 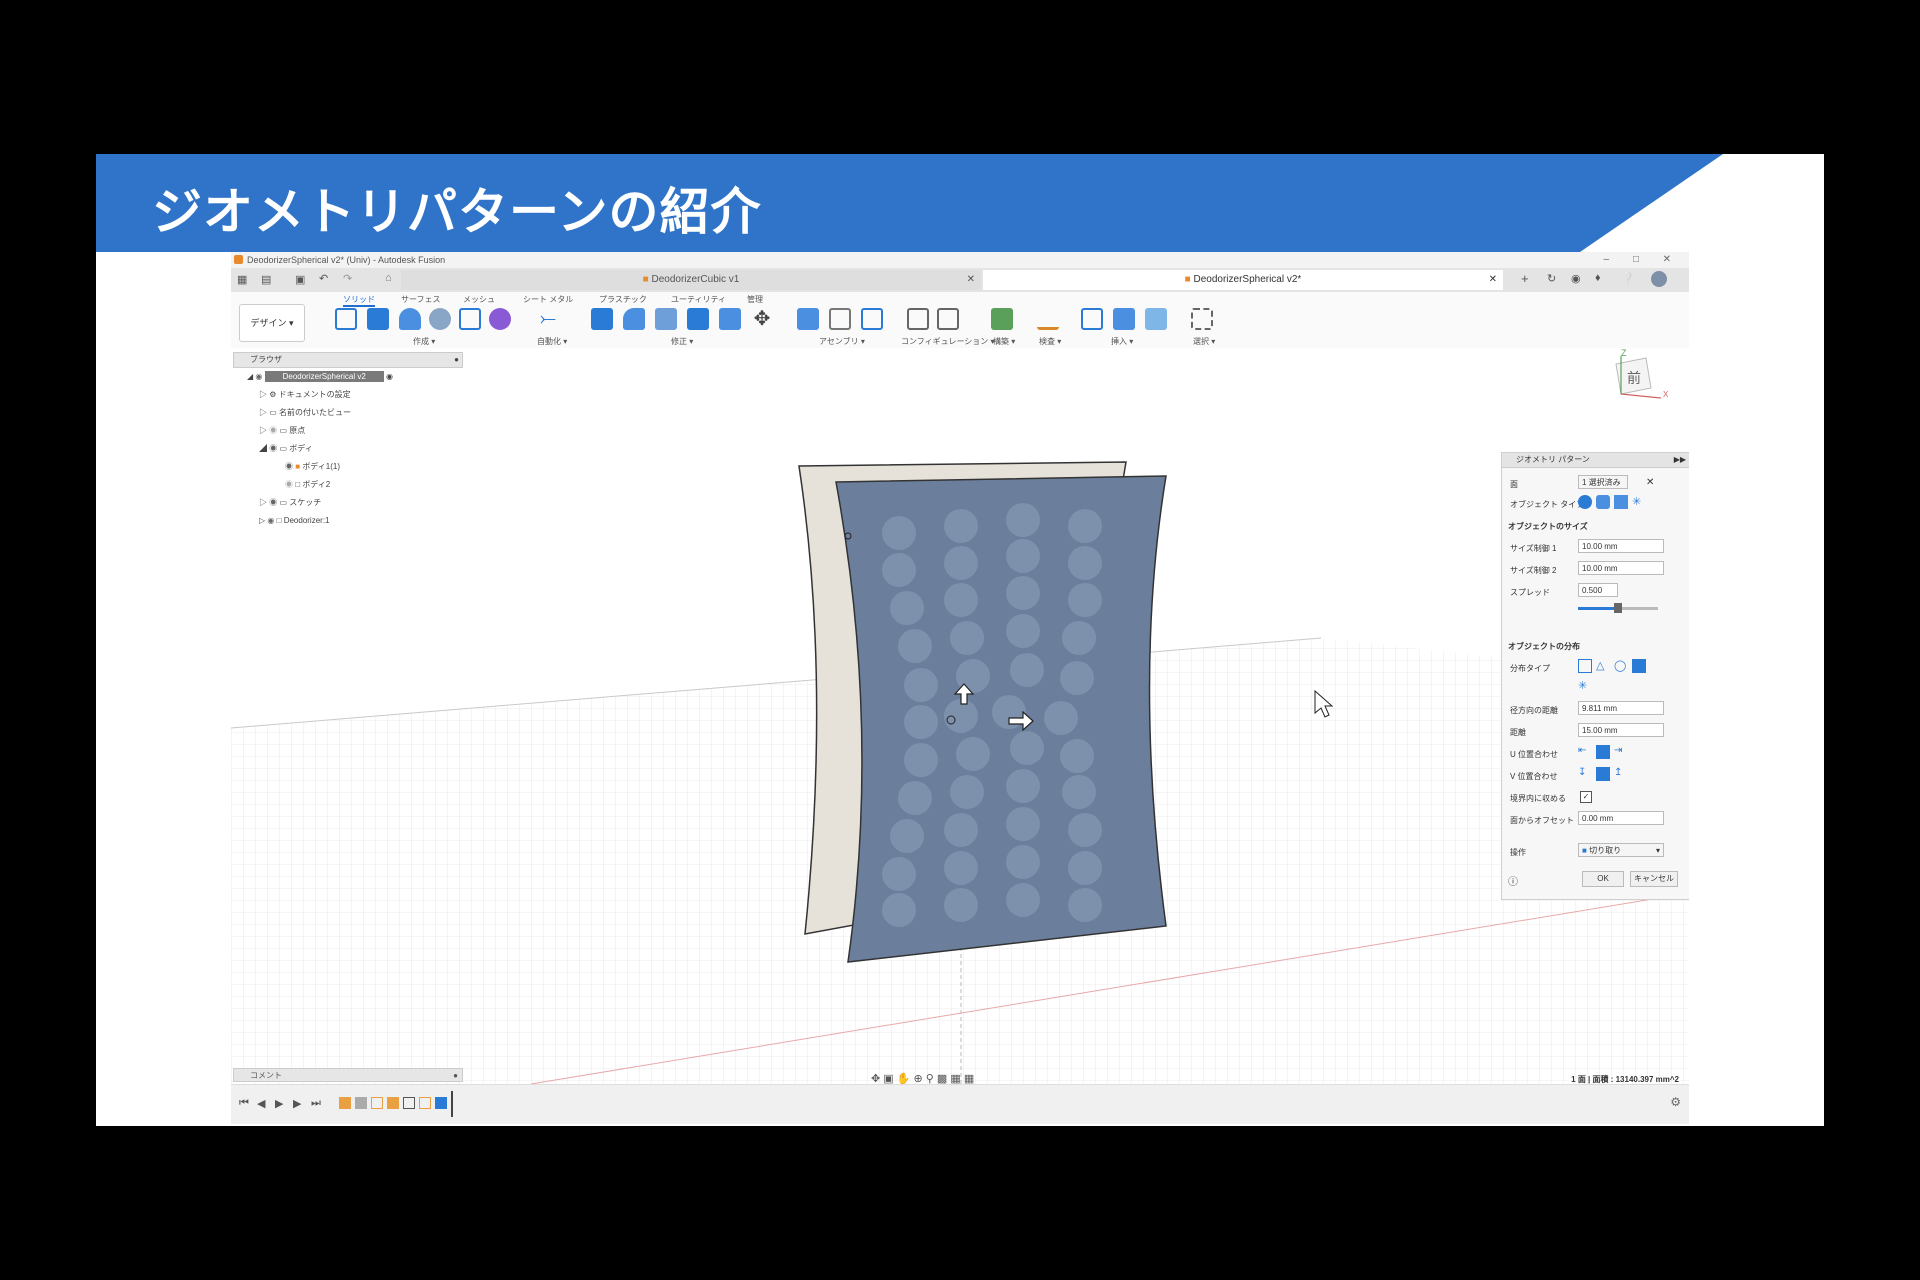 I want to click on extrude-icon, so click(x=378, y=319).